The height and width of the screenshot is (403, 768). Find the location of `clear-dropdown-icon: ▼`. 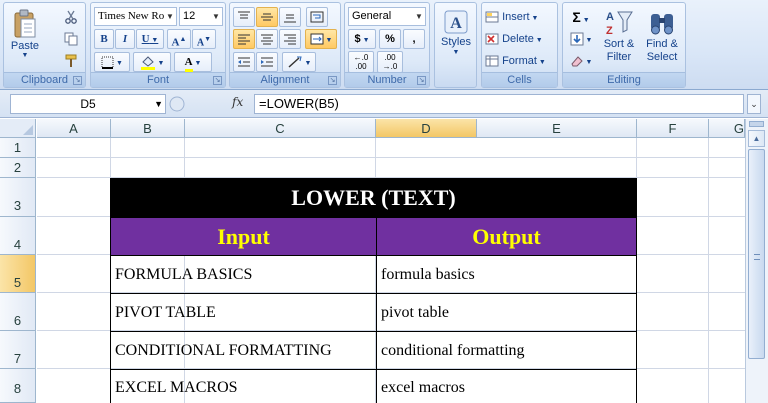

clear-dropdown-icon: ▼ is located at coordinates (588, 62).